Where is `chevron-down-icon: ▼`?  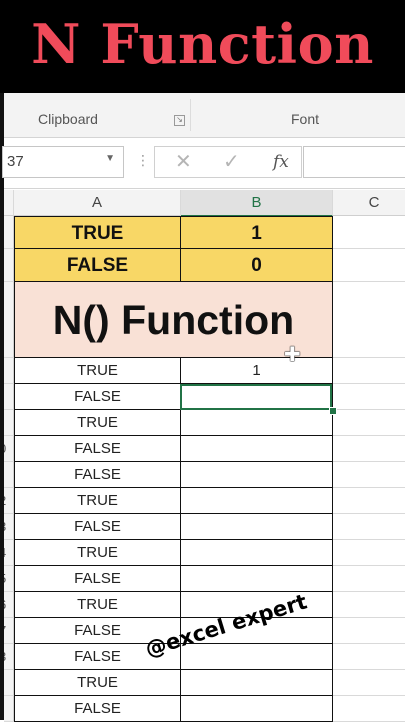 chevron-down-icon: ▼ is located at coordinates (110, 158).